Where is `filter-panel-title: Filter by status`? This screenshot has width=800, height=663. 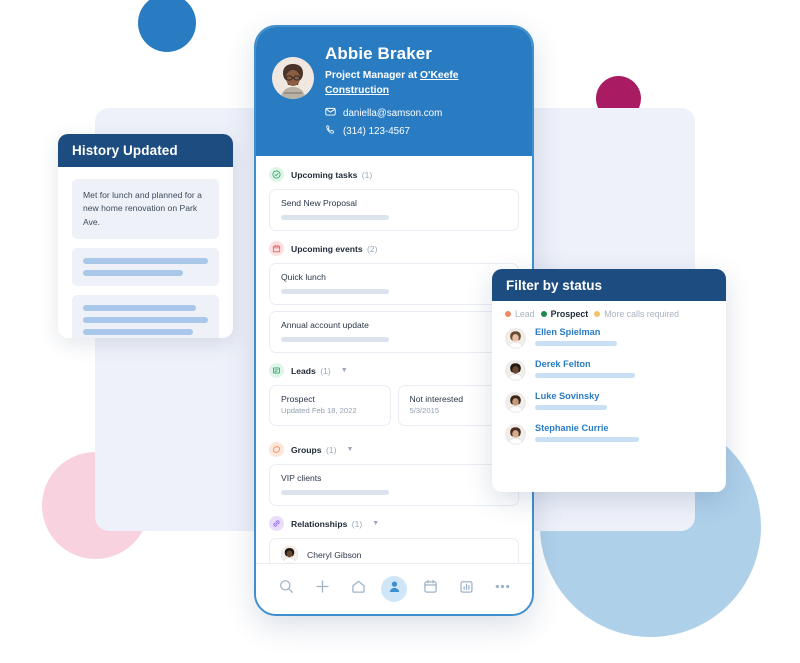
filter-panel-title: Filter by status is located at coordinates (609, 285).